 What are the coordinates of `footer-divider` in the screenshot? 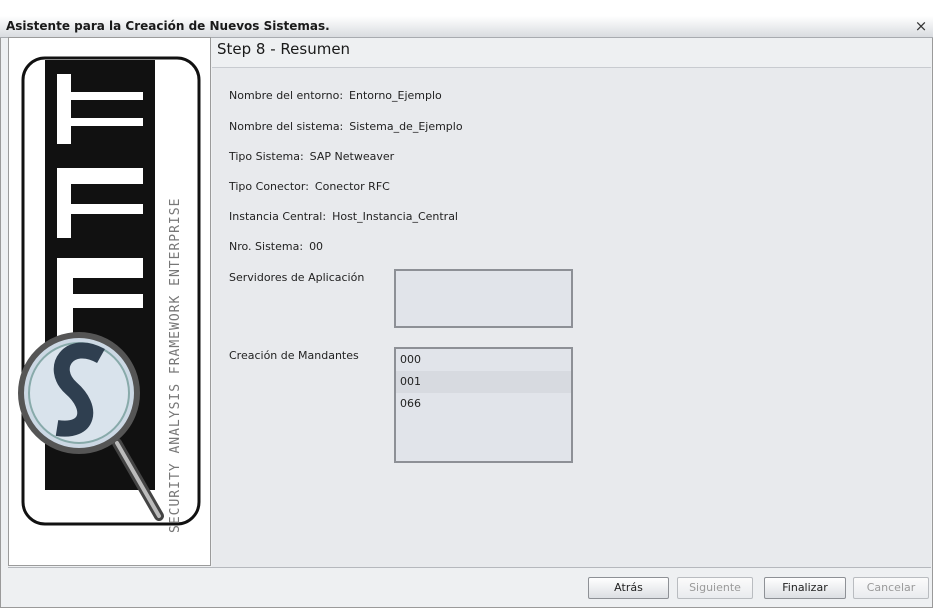 It's located at (469, 567).